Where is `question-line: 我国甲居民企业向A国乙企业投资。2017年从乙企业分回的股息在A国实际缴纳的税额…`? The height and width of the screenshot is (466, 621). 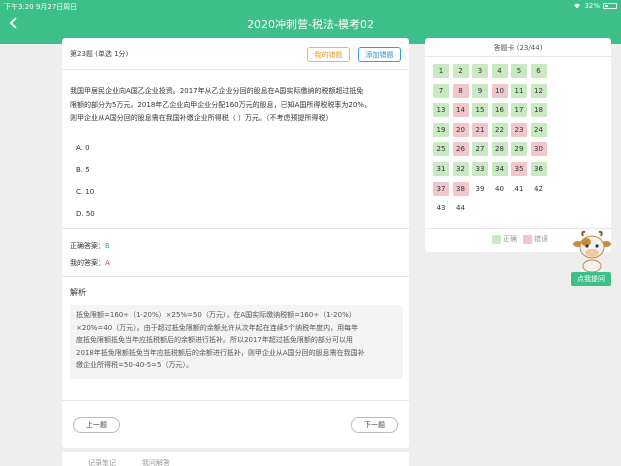
question-line: 我国甲居民企业向A国乙企业投资。2017年从乙企业分回的股息在A国实际缴纳的税额… is located at coordinates (217, 91).